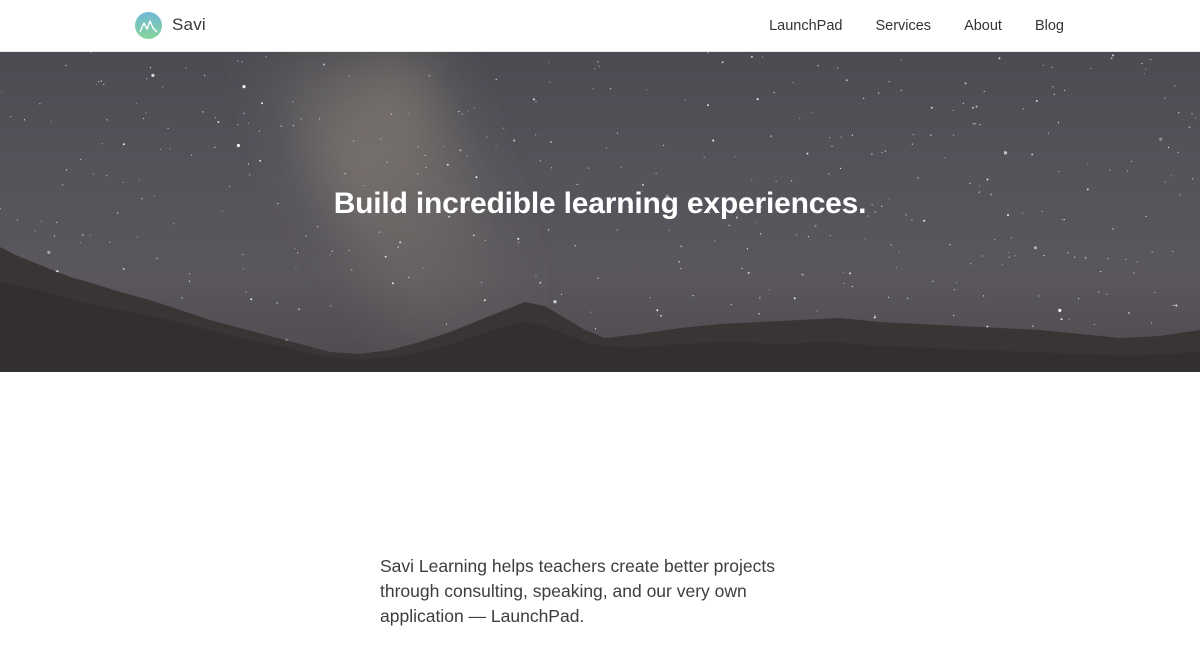 The image size is (1200, 665). Describe the element at coordinates (983, 26) in the screenshot. I see `nav-link-about: About` at that location.